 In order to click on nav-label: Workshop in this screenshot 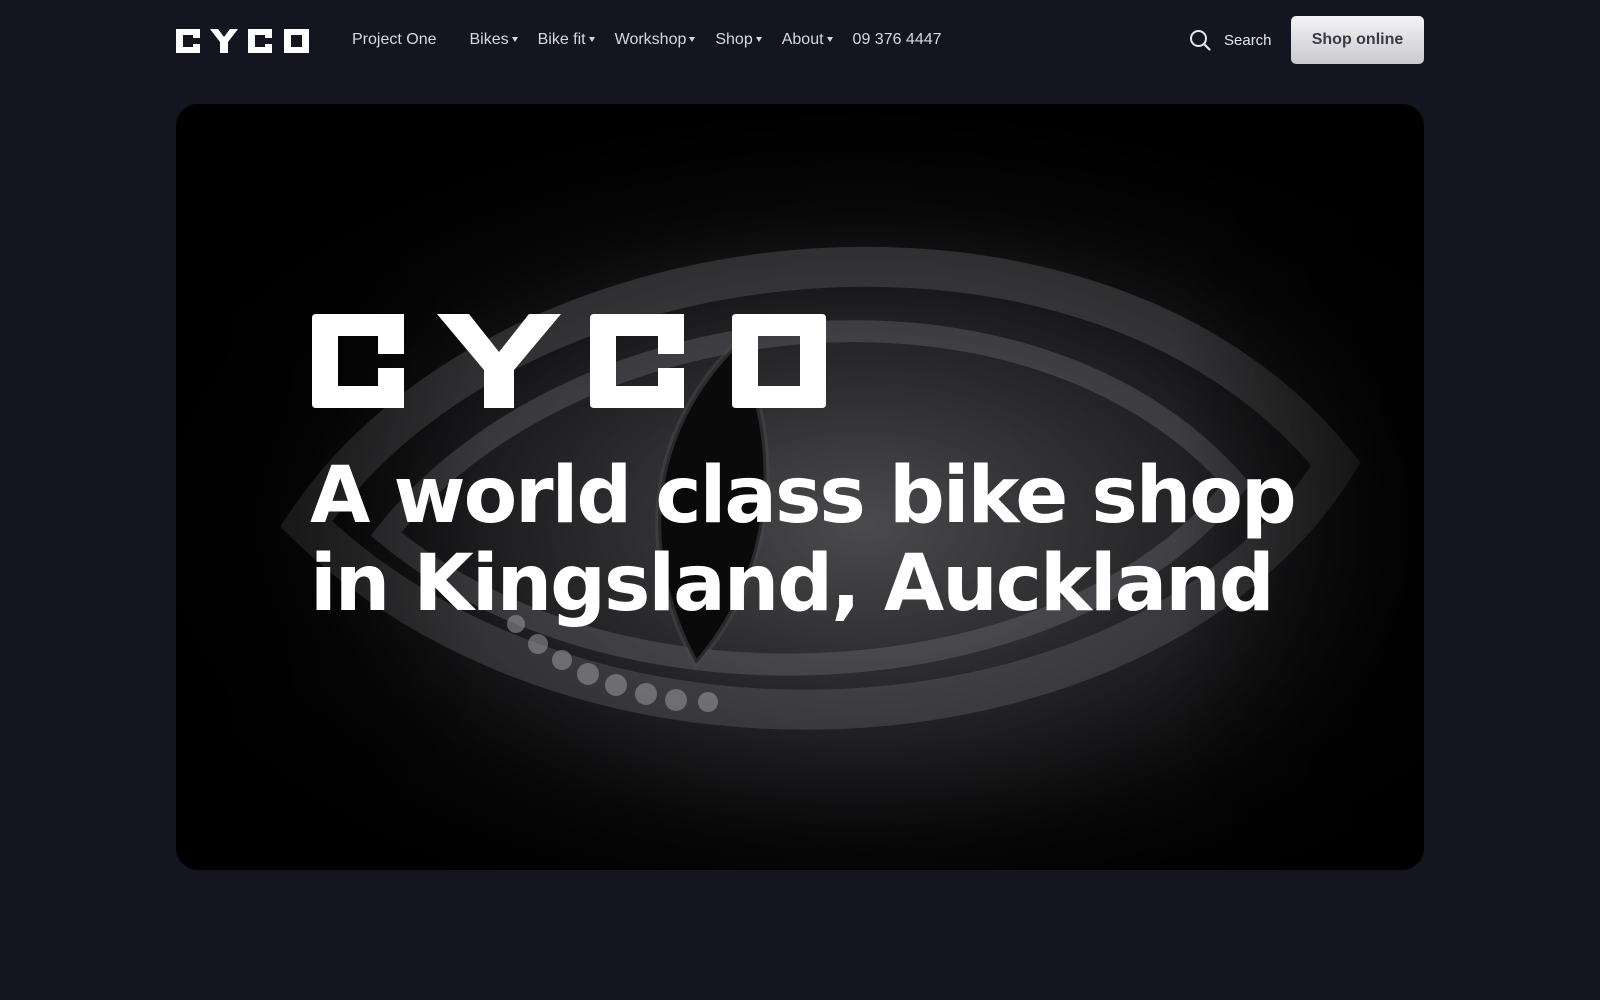, I will do `click(650, 39)`.